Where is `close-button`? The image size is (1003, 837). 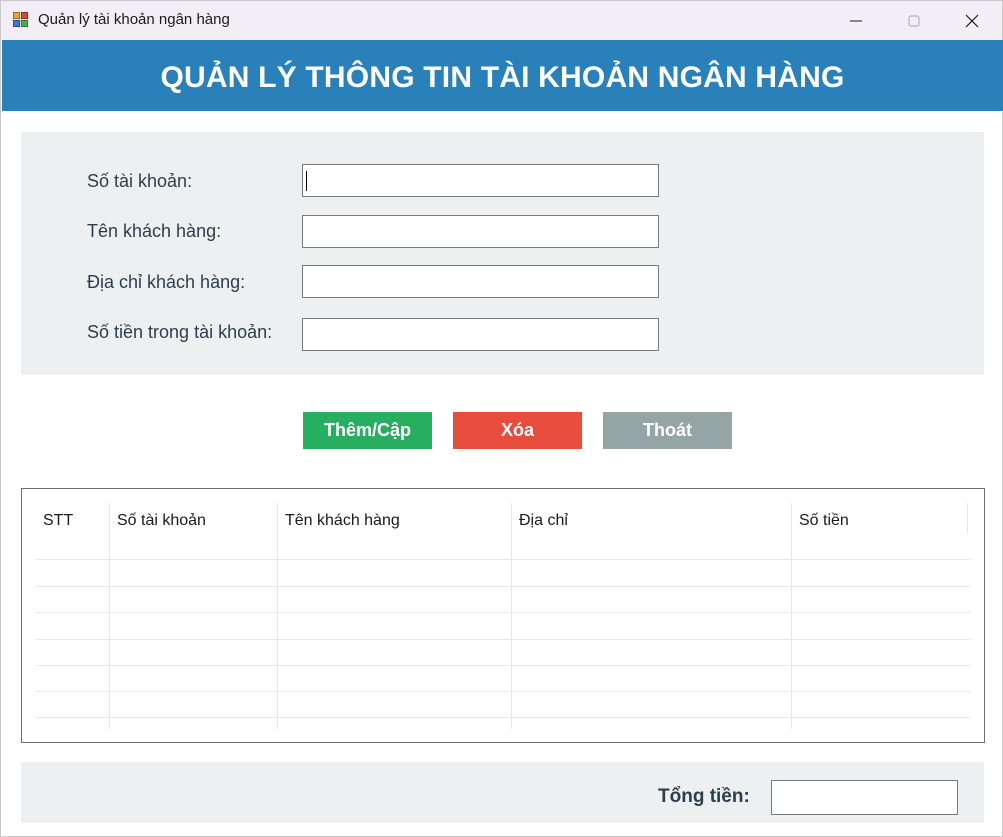
close-button is located at coordinates (972, 20).